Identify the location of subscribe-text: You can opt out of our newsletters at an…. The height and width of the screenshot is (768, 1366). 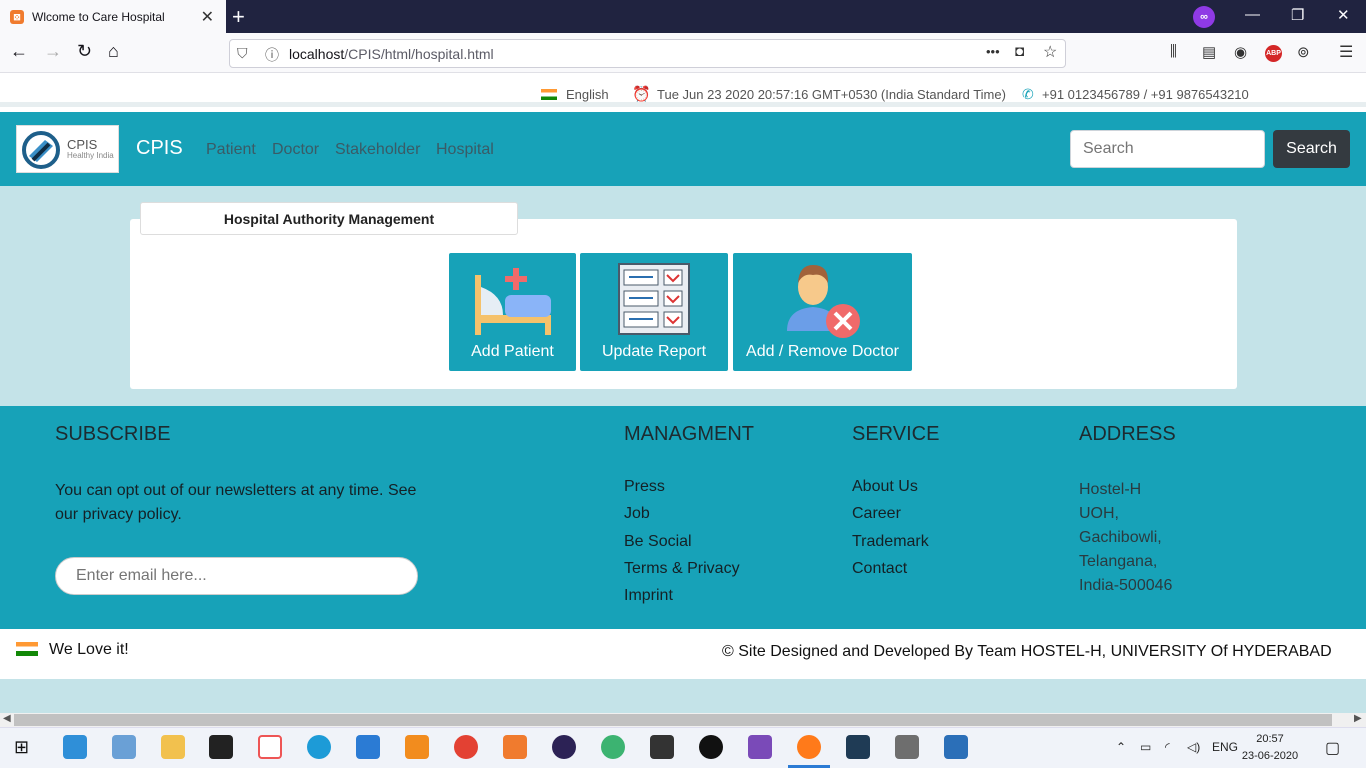
(236, 502).